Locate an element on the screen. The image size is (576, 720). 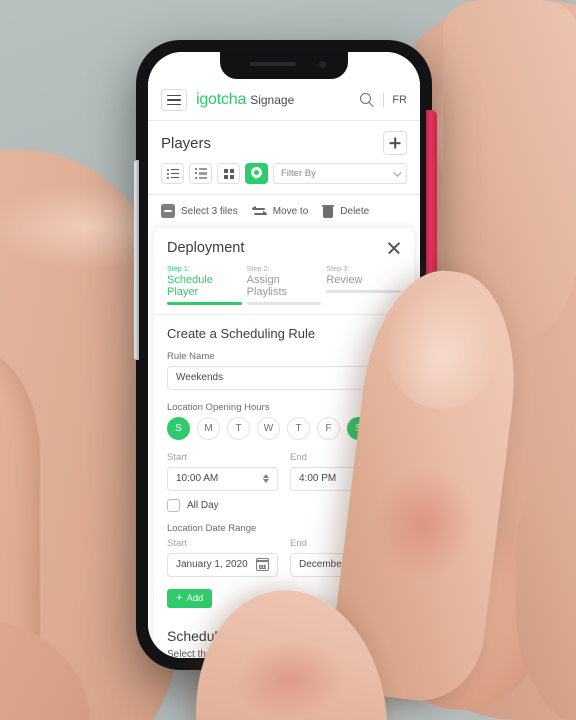
select-files-button: Select 3 files is located at coordinates (199, 211).